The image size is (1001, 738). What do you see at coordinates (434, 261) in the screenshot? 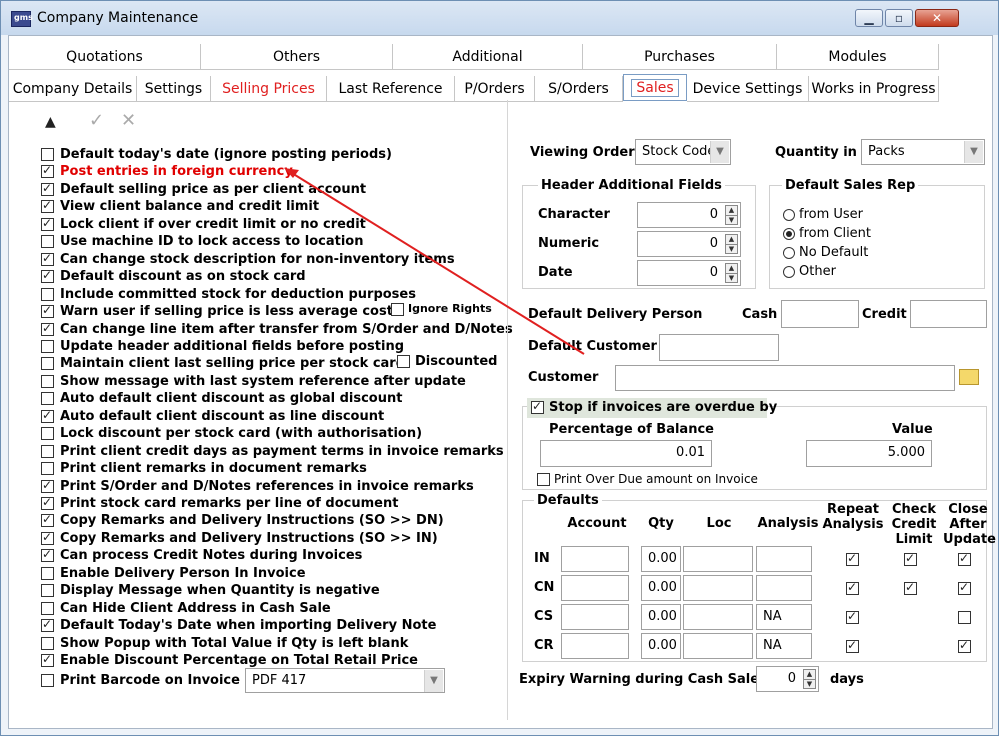
I see `annotation-arrow` at bounding box center [434, 261].